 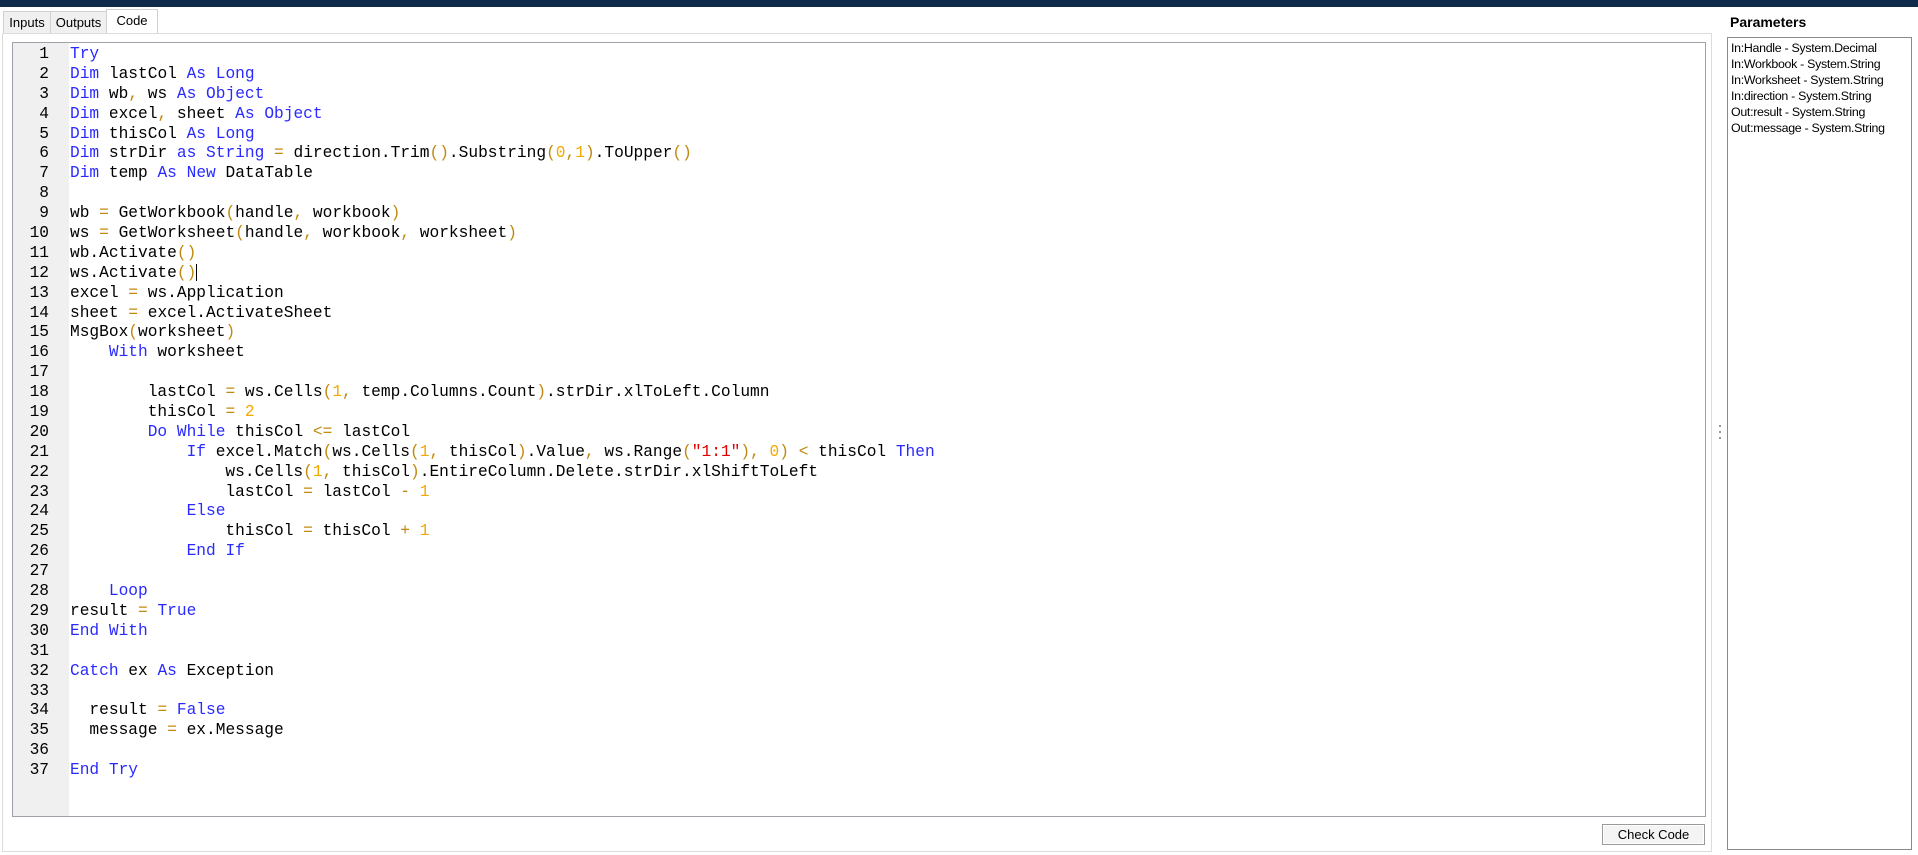 What do you see at coordinates (39, 630) in the screenshot?
I see `line-number: 30` at bounding box center [39, 630].